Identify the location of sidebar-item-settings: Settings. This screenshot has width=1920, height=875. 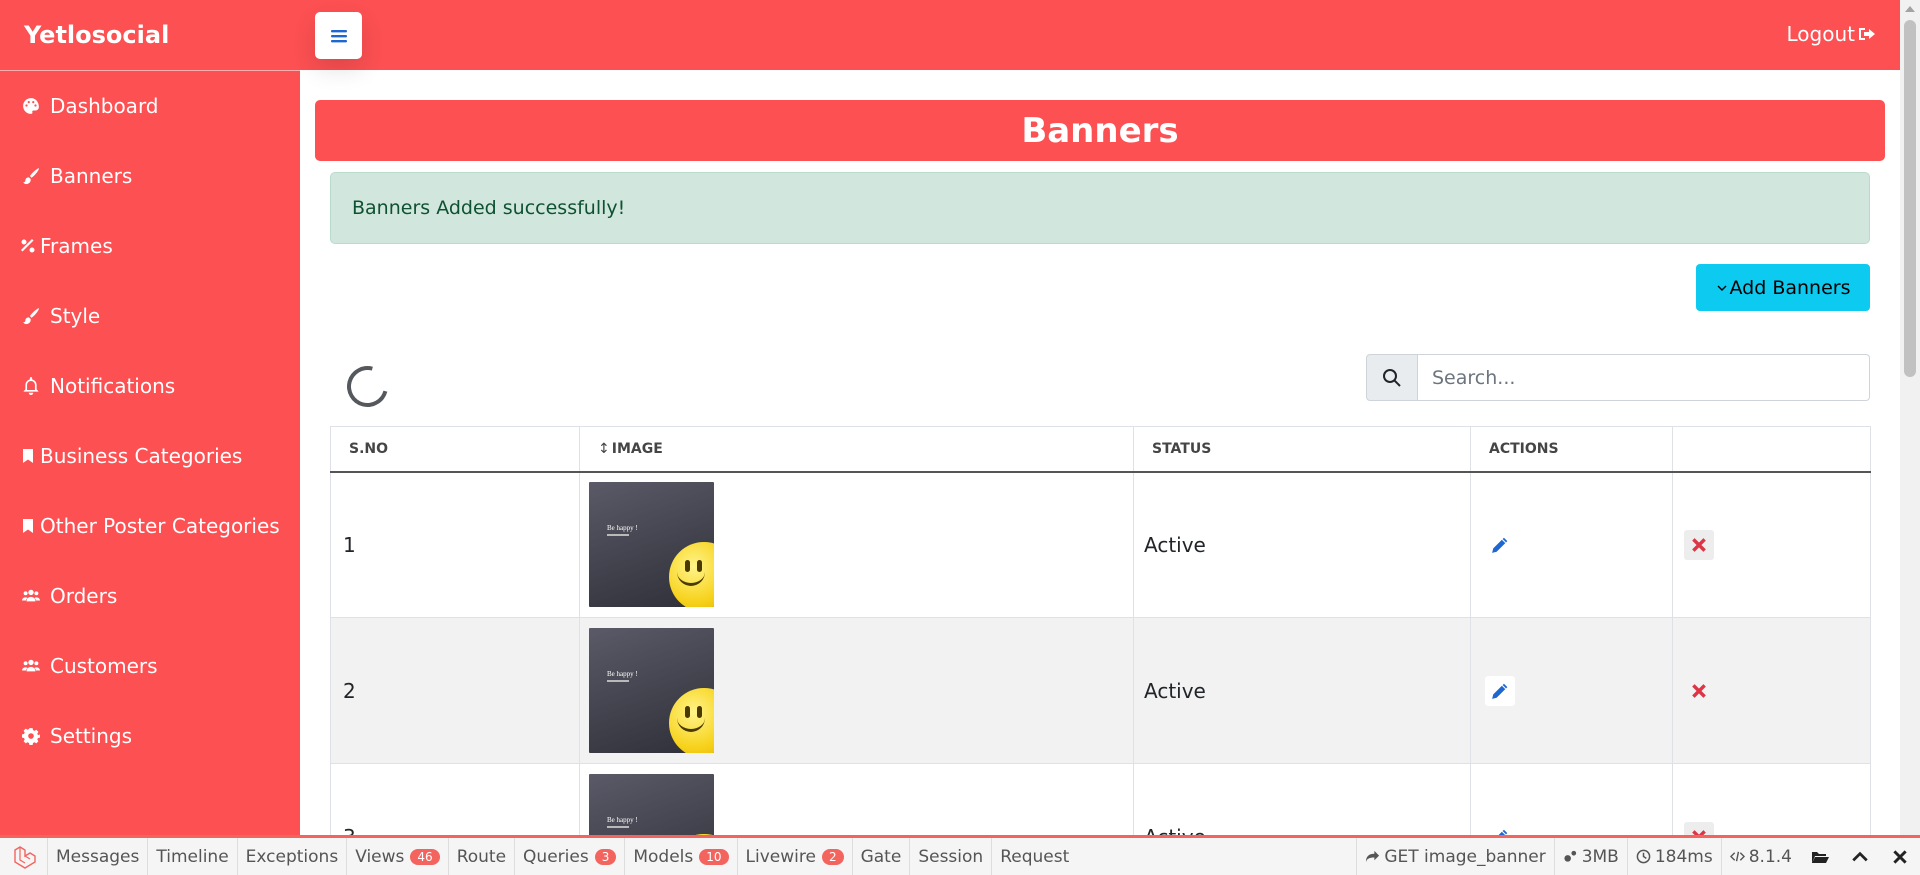
(150, 736).